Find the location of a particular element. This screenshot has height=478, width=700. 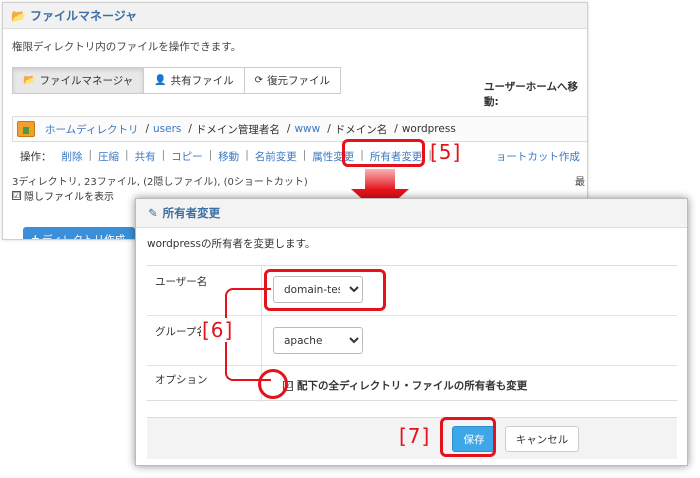

file-manager-titlebar: 📂 ファイルマネージャ is located at coordinates (295, 16).